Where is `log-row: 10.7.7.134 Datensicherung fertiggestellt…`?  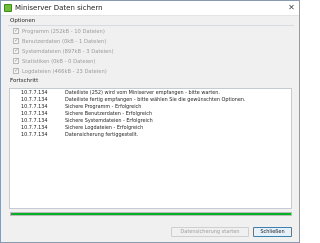
log-row: 10.7.7.134 Datensicherung fertiggestellt… is located at coordinates (150, 135).